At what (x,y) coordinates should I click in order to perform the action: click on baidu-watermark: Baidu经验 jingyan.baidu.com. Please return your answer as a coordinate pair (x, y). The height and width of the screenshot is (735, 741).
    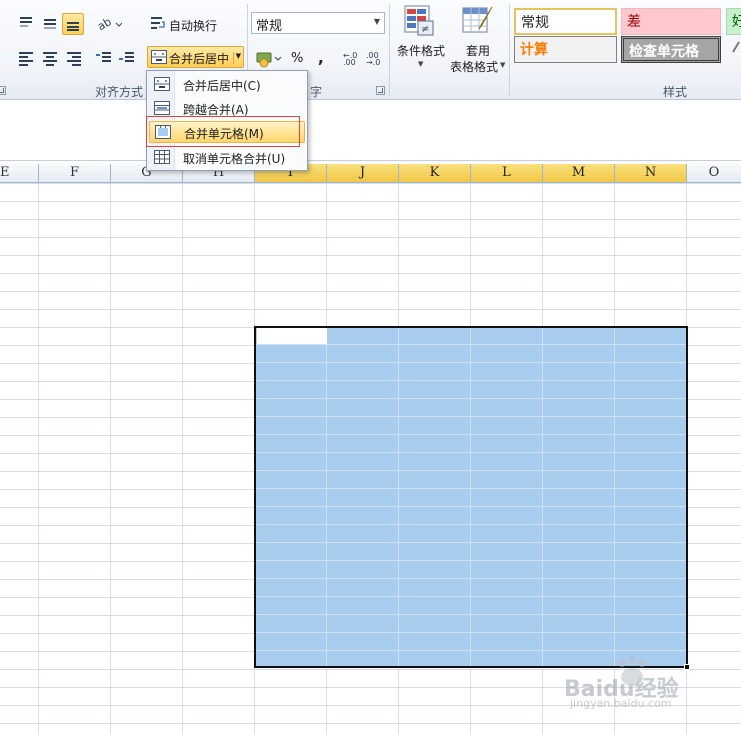
    Looking at the image, I should click on (639, 682).